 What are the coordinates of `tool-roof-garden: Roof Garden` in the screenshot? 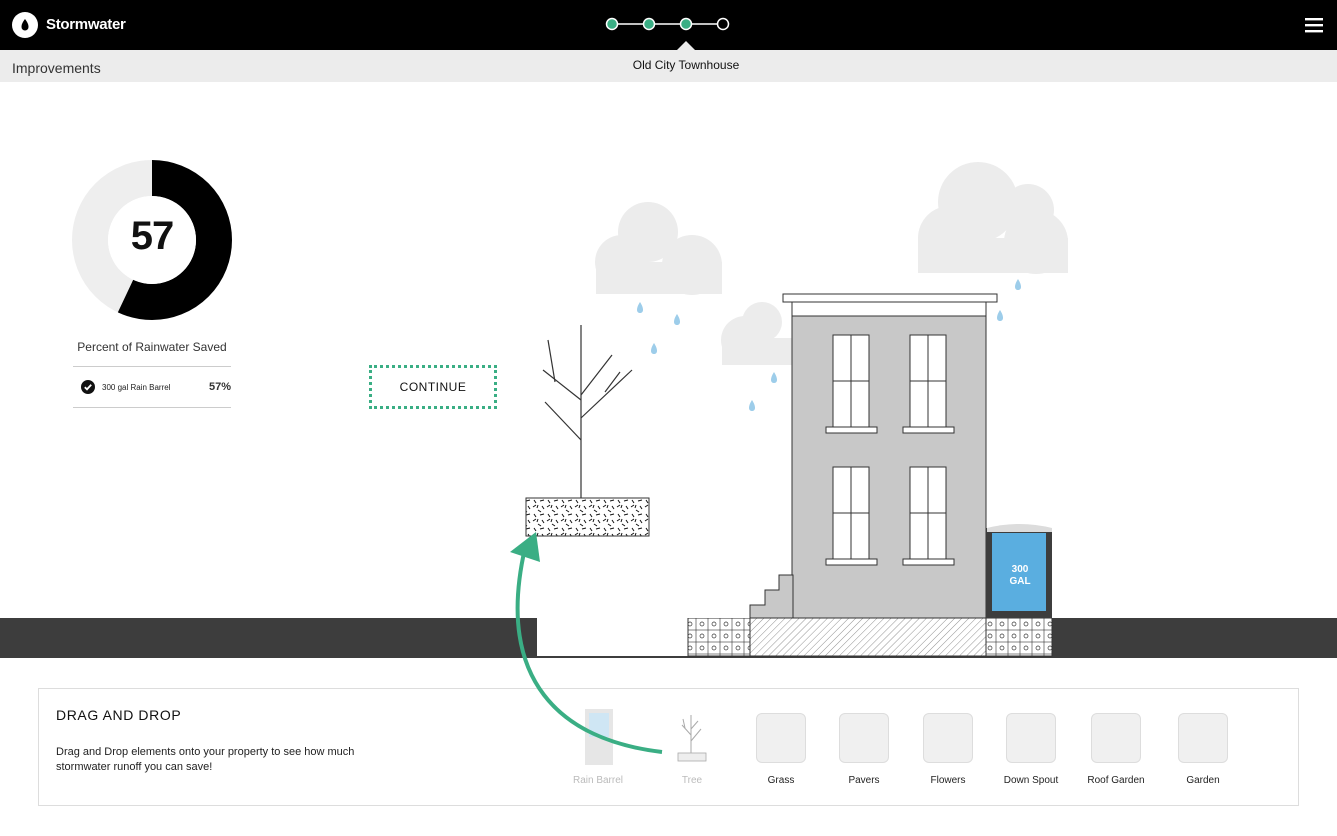 It's located at (1116, 753).